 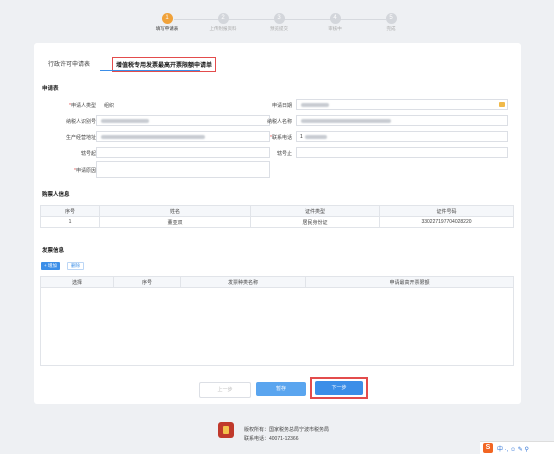 What do you see at coordinates (391, 18) in the screenshot?
I see `step-5-number: 5` at bounding box center [391, 18].